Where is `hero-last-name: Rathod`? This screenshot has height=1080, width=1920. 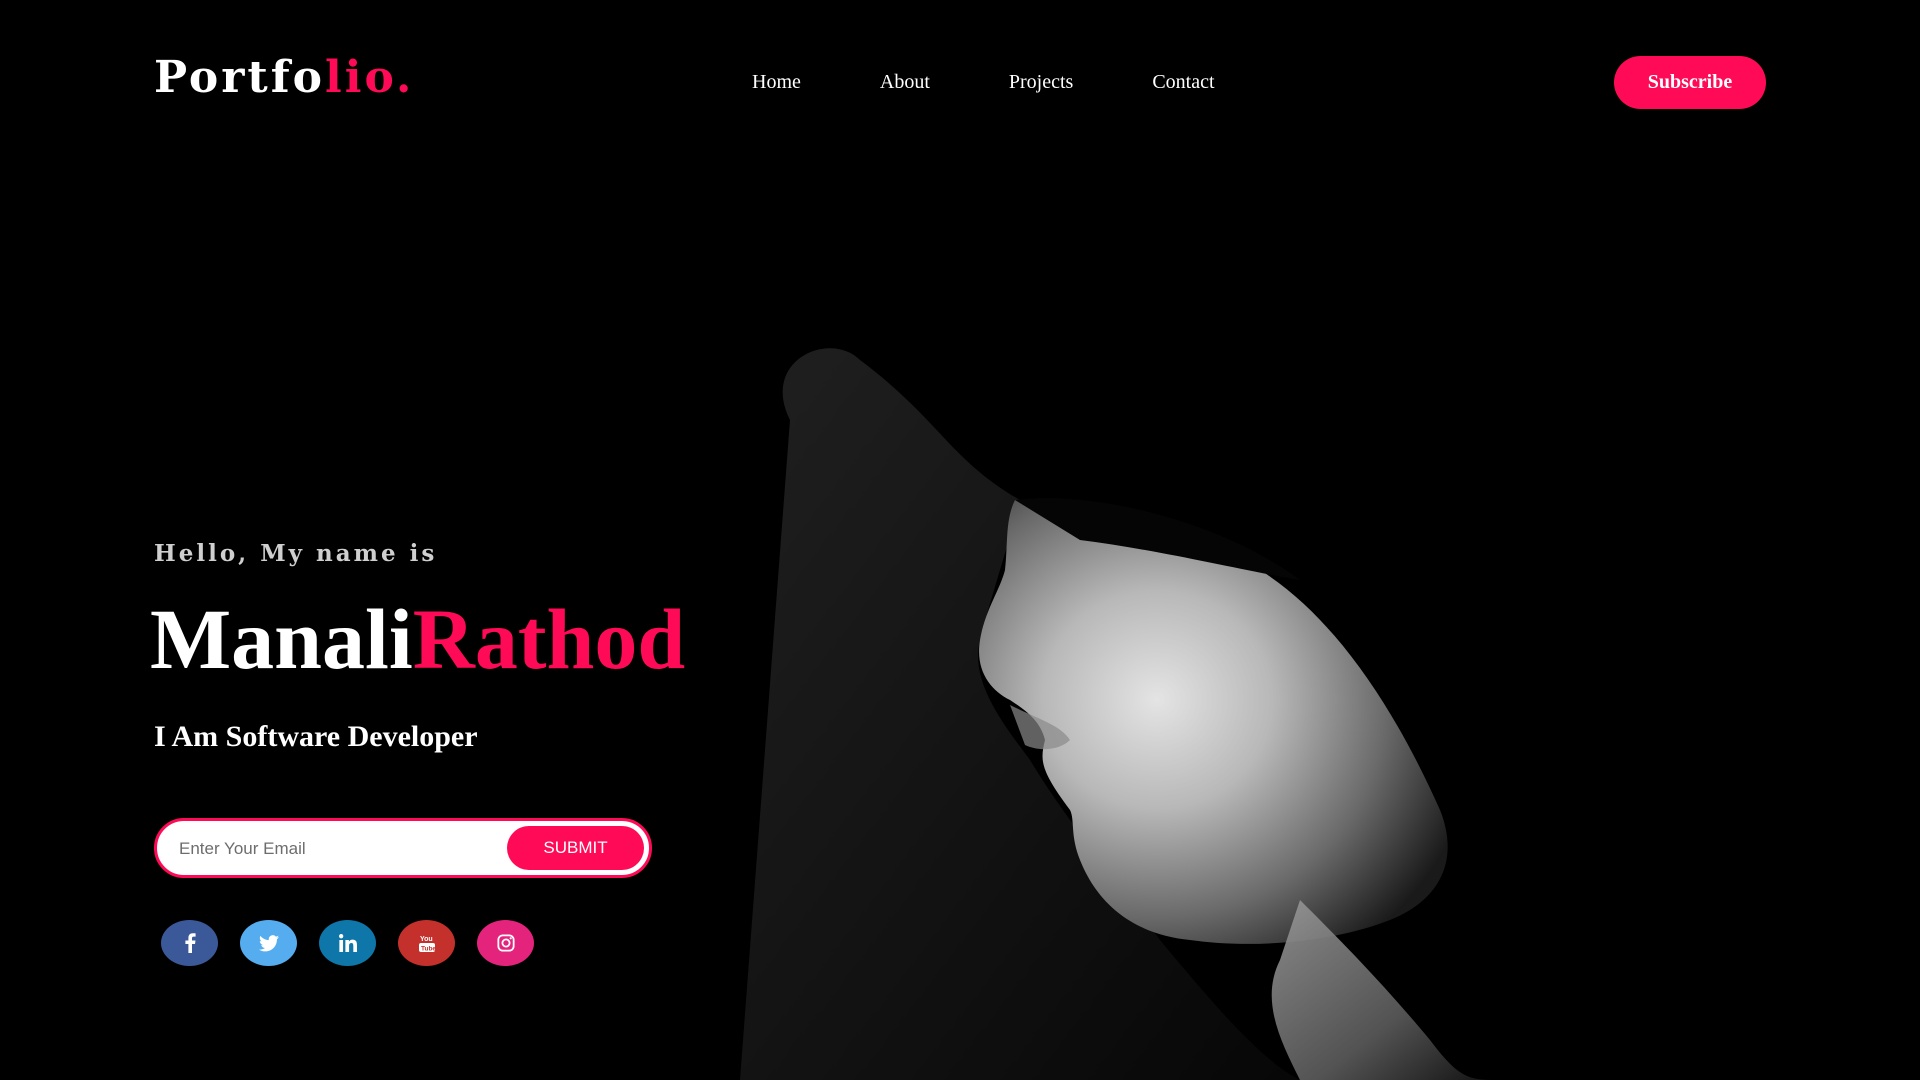 hero-last-name: Rathod is located at coordinates (549, 639).